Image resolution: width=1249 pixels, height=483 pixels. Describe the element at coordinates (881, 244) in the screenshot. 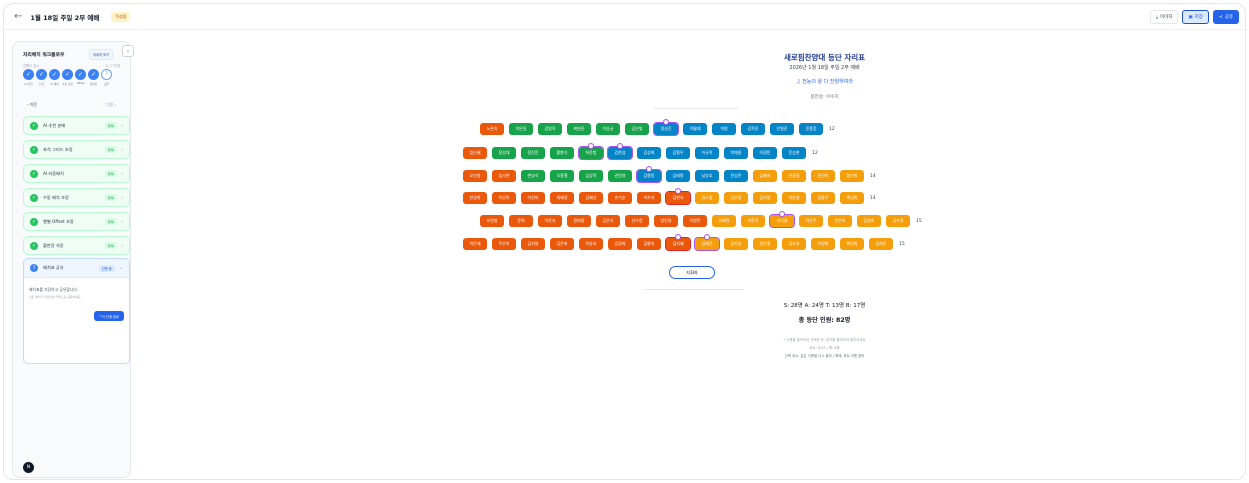

I see `seat-cell: 김희진` at that location.